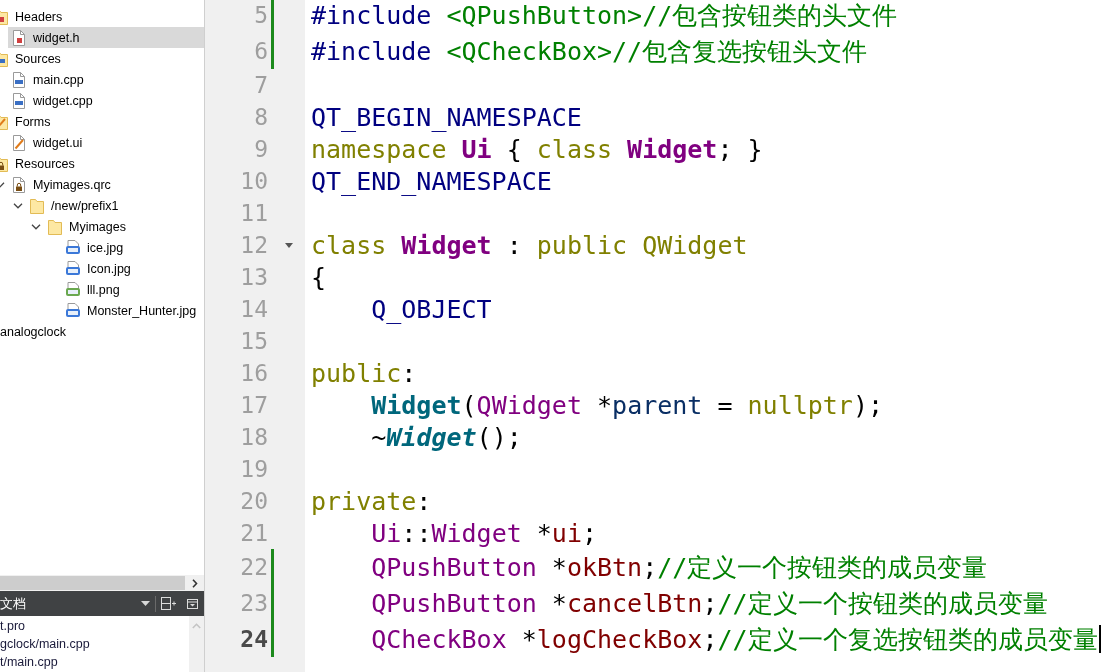 Image resolution: width=1116 pixels, height=672 pixels. What do you see at coordinates (13, 603) in the screenshot?
I see `panel-title: 文档` at bounding box center [13, 603].